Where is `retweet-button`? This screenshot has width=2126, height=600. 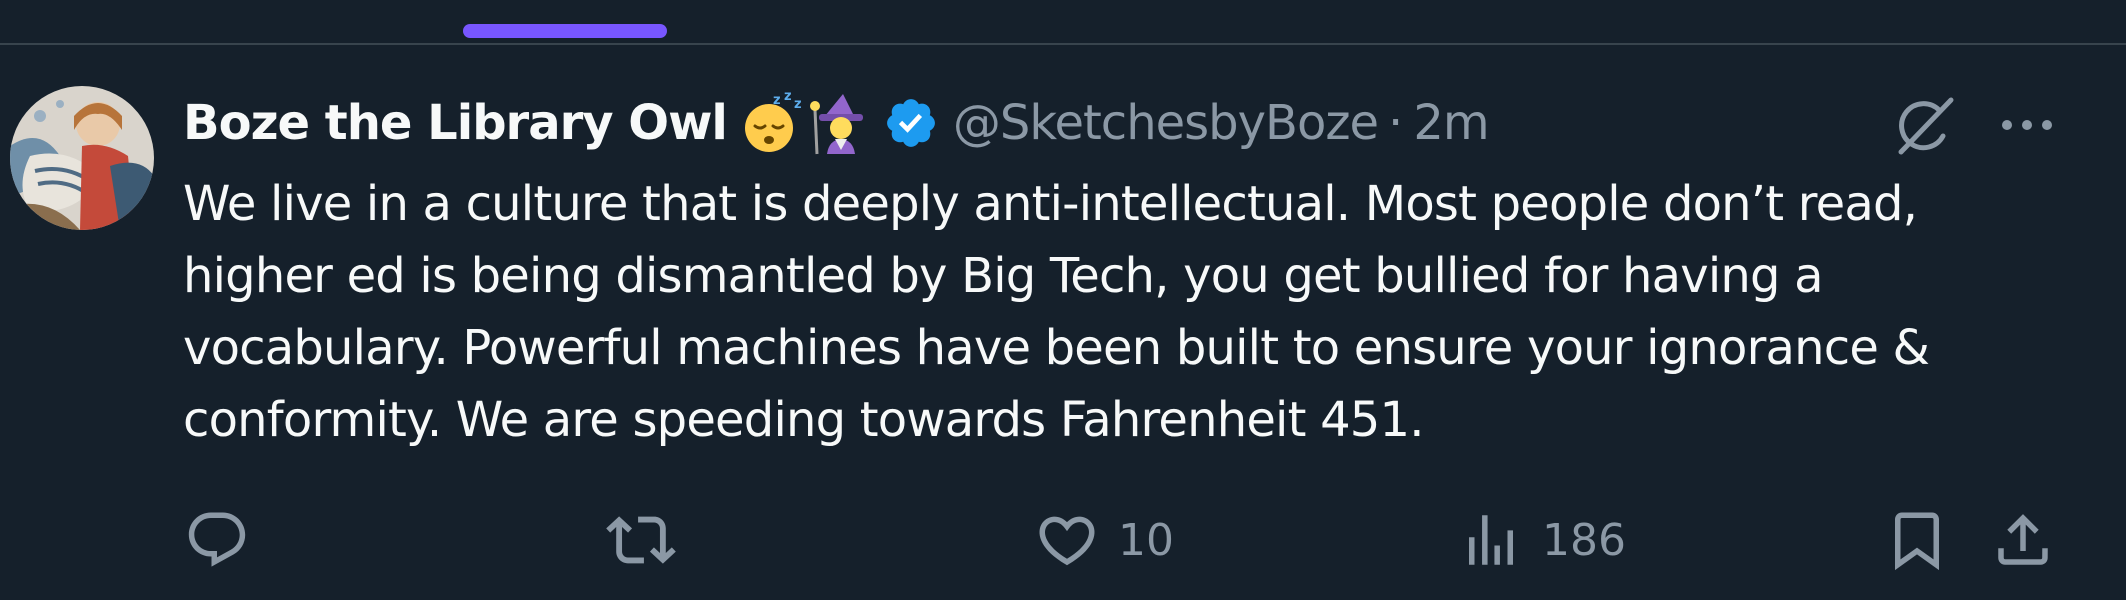 retweet-button is located at coordinates (650, 540).